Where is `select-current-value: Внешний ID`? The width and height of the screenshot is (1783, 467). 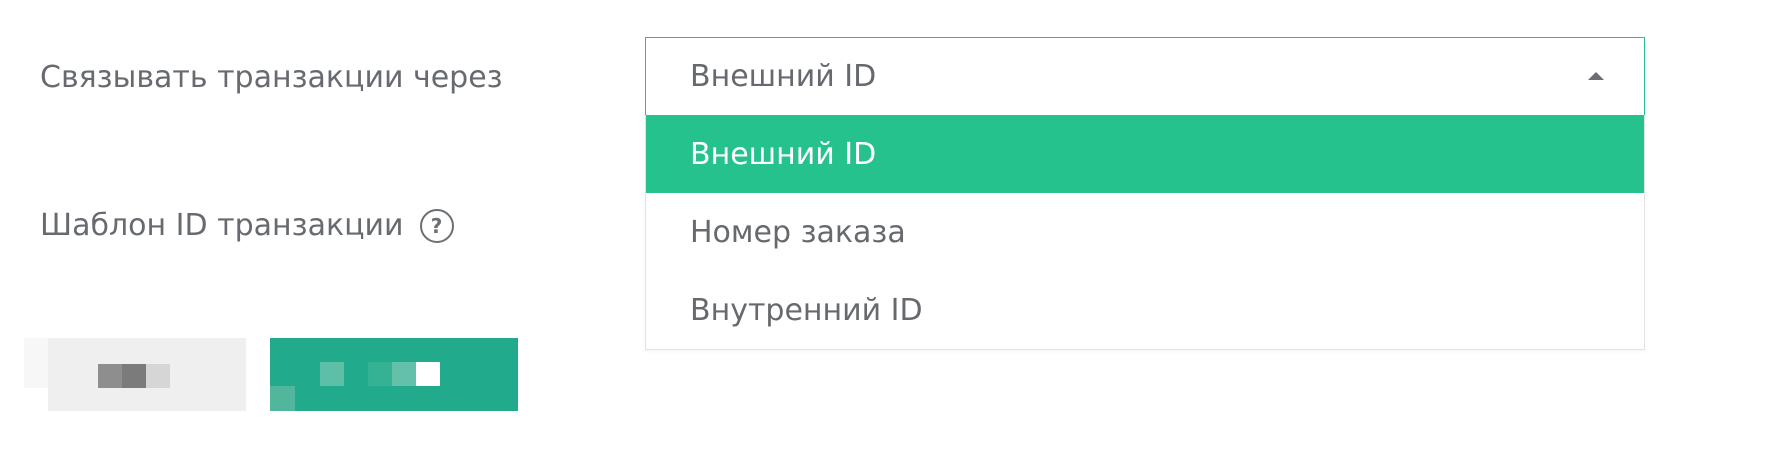 select-current-value: Внешний ID is located at coordinates (783, 76).